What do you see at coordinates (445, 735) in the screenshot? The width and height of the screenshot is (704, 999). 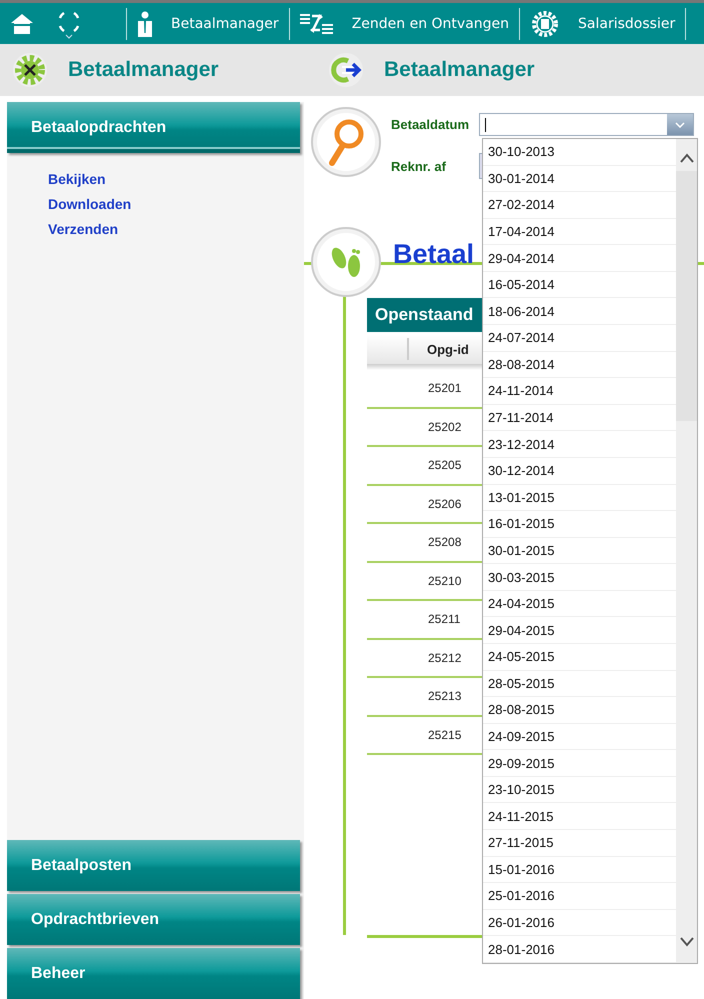 I see `table-cell: 25215` at bounding box center [445, 735].